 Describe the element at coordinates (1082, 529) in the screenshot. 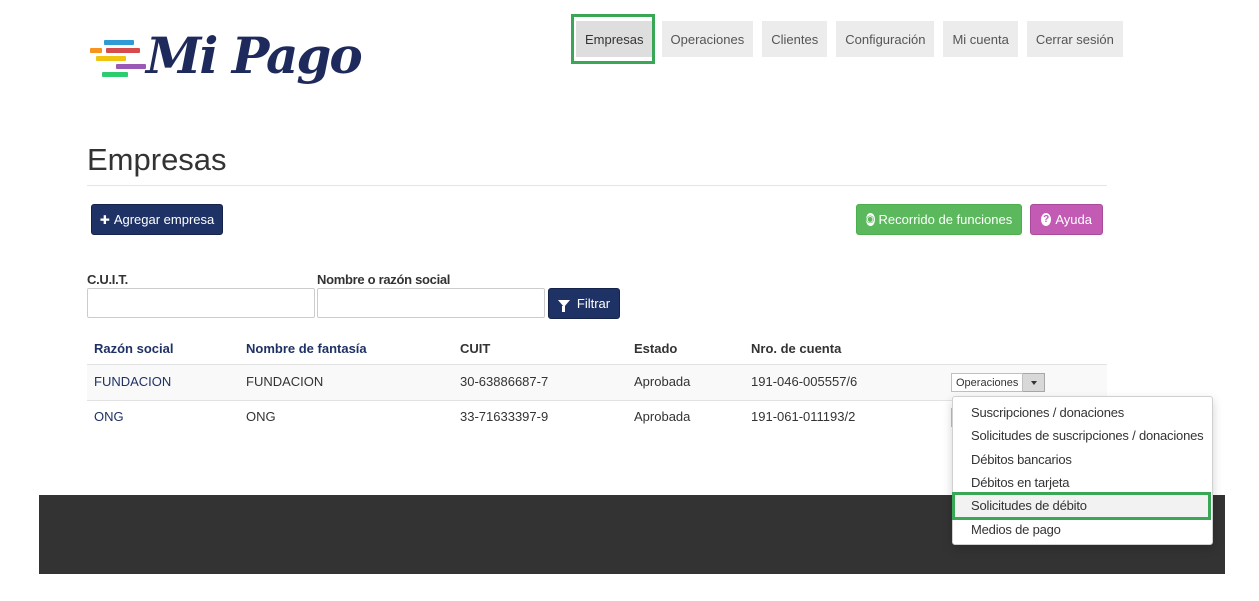

I see `menu-item-medios-pago: Medios de pago` at that location.